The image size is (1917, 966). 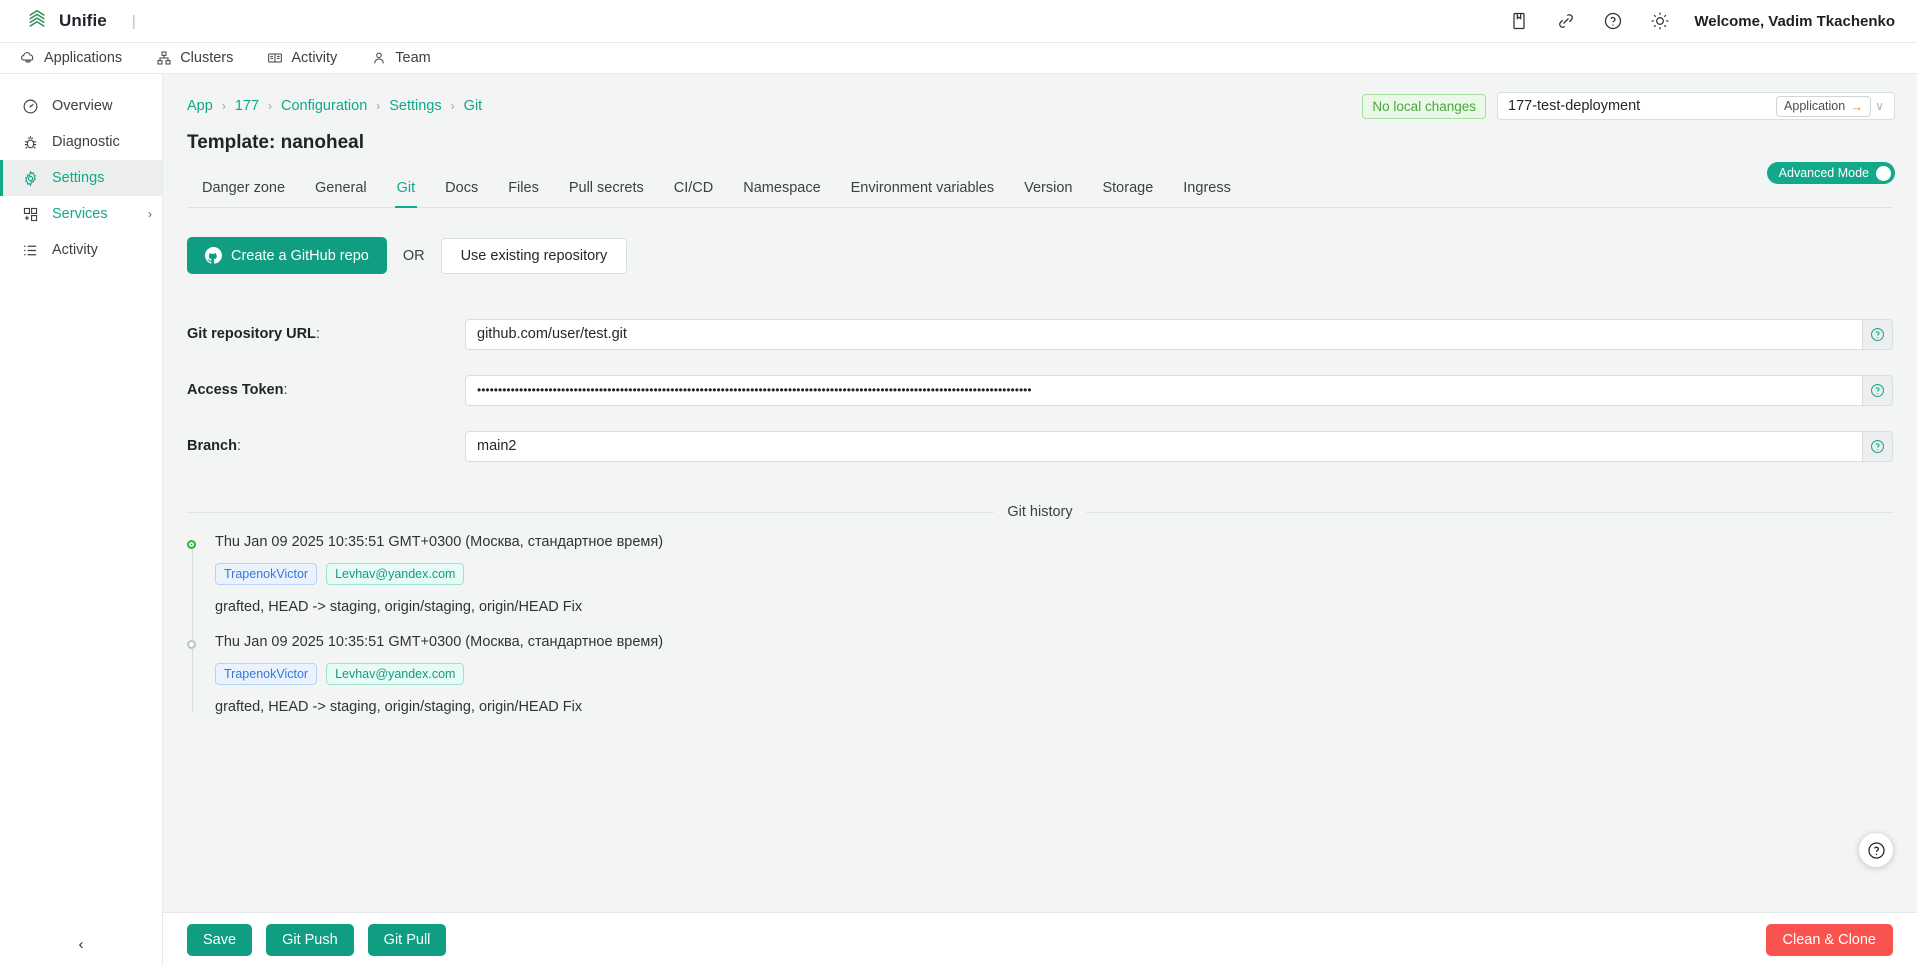 I want to click on nav-item-team: Team, so click(x=401, y=58).